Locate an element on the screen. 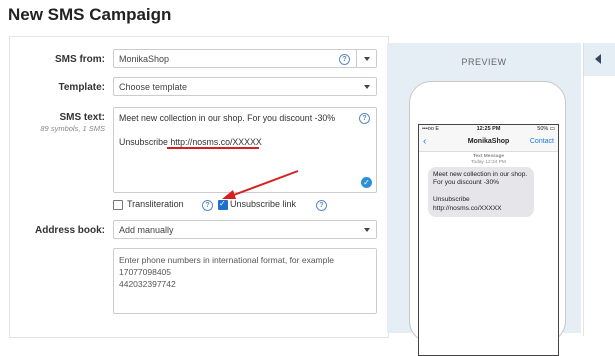 Image resolution: width=615 pixels, height=356 pixels. message-timestamp: Text Message Today 12:24 PM is located at coordinates (488, 160).